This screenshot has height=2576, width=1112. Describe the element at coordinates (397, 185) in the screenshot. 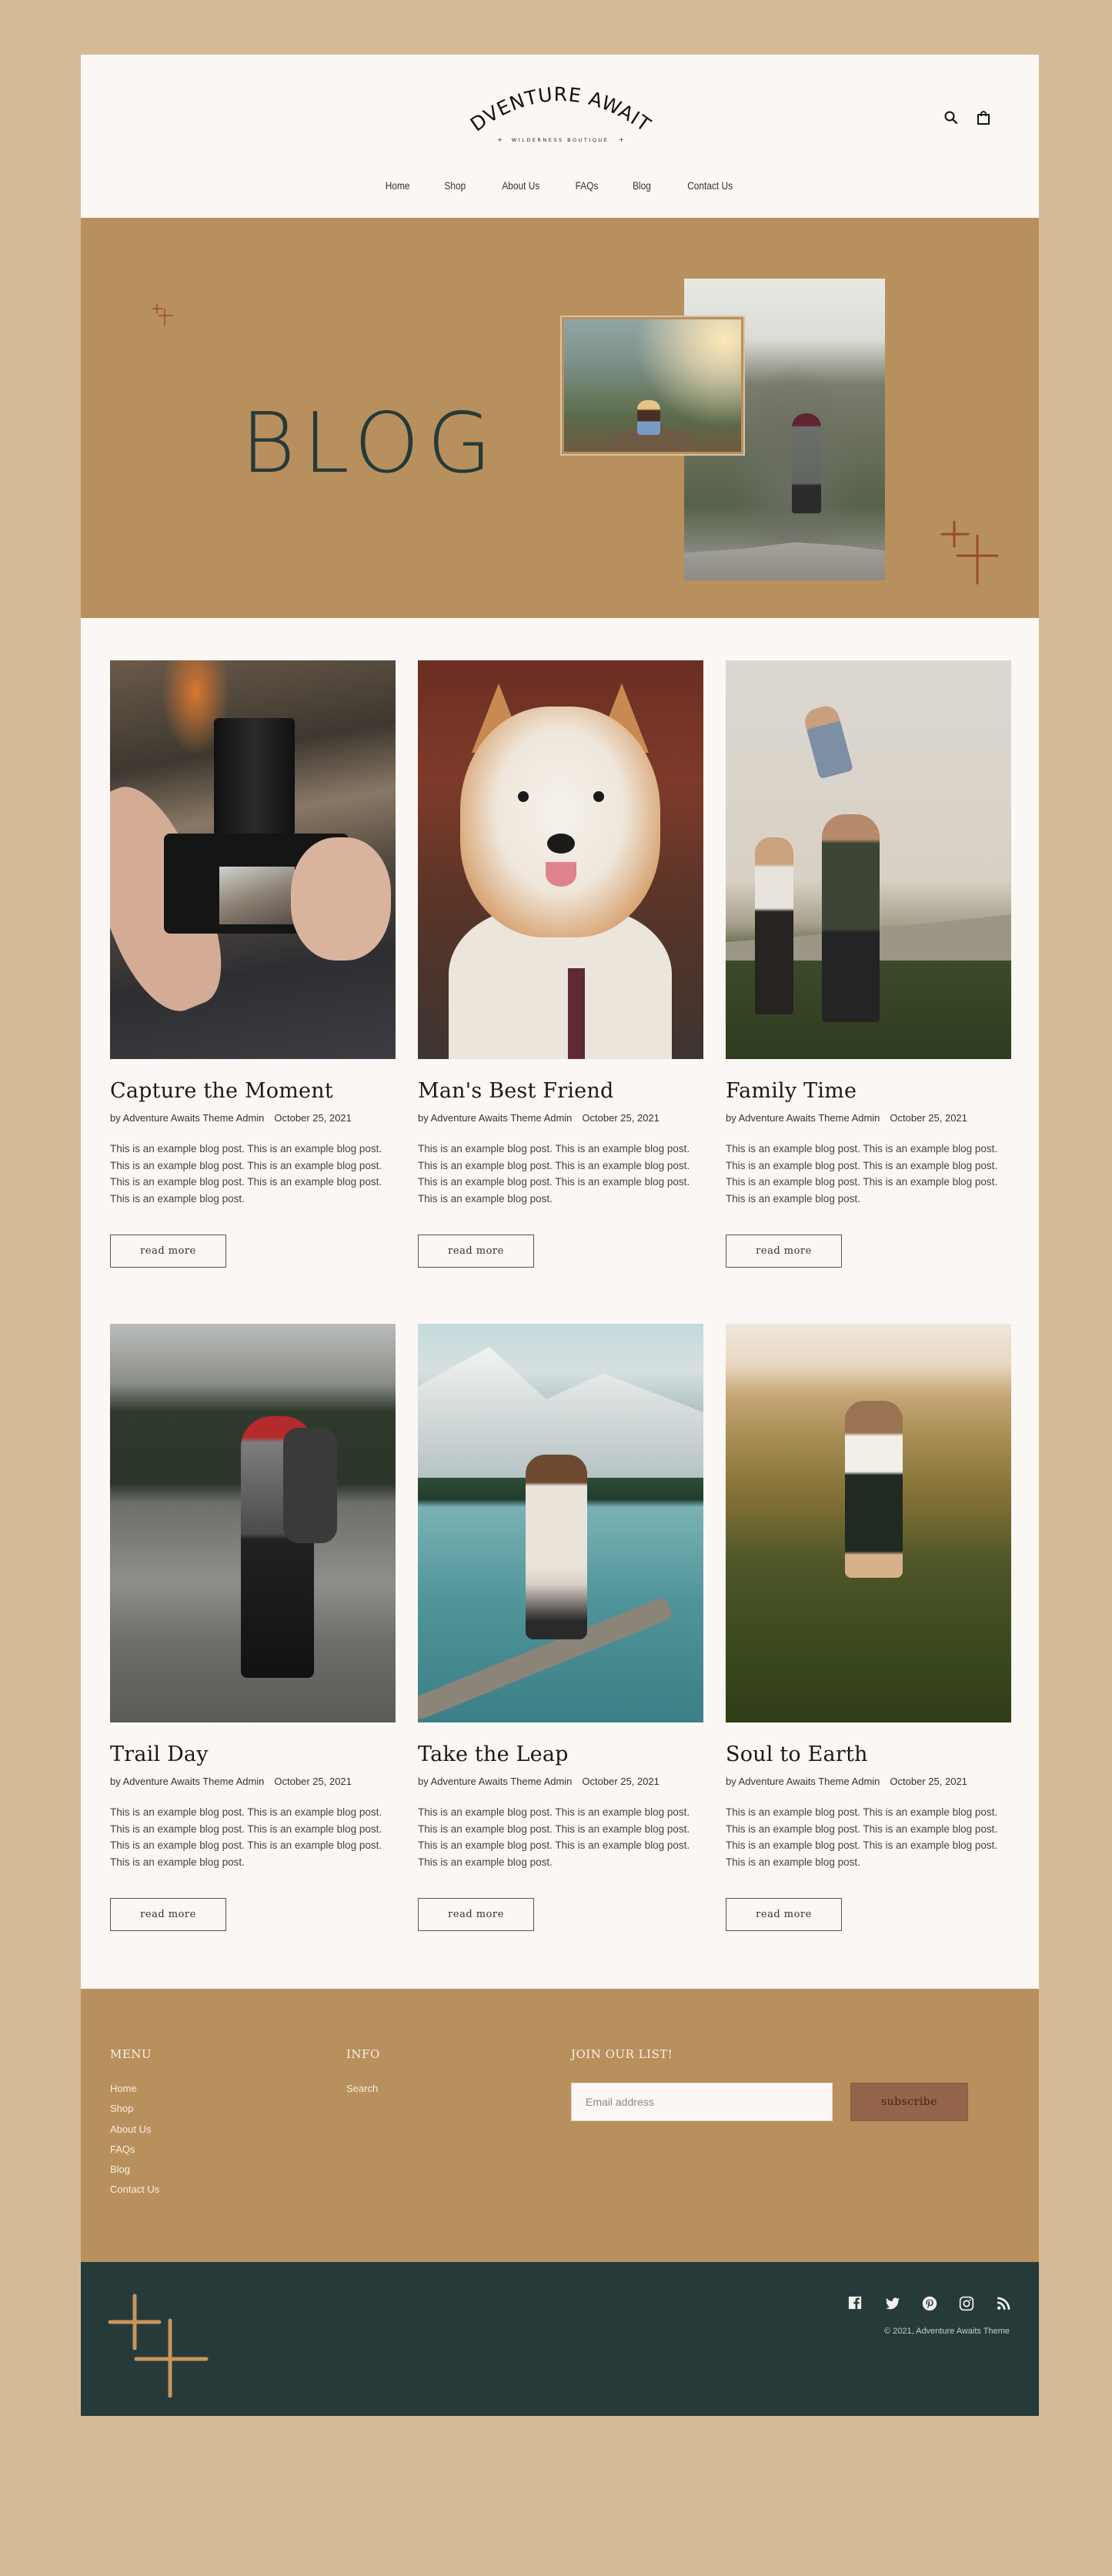

I see `nav-home: Home` at that location.